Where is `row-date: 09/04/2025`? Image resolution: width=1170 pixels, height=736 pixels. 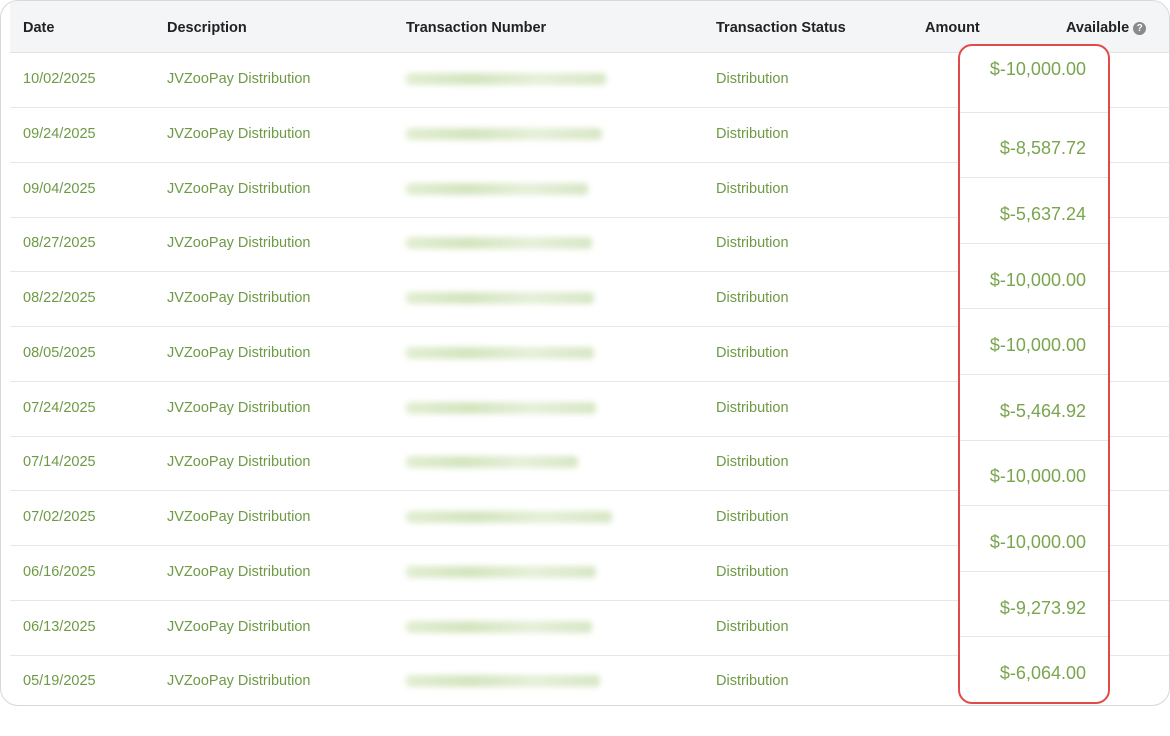
row-date: 09/04/2025 is located at coordinates (59, 188).